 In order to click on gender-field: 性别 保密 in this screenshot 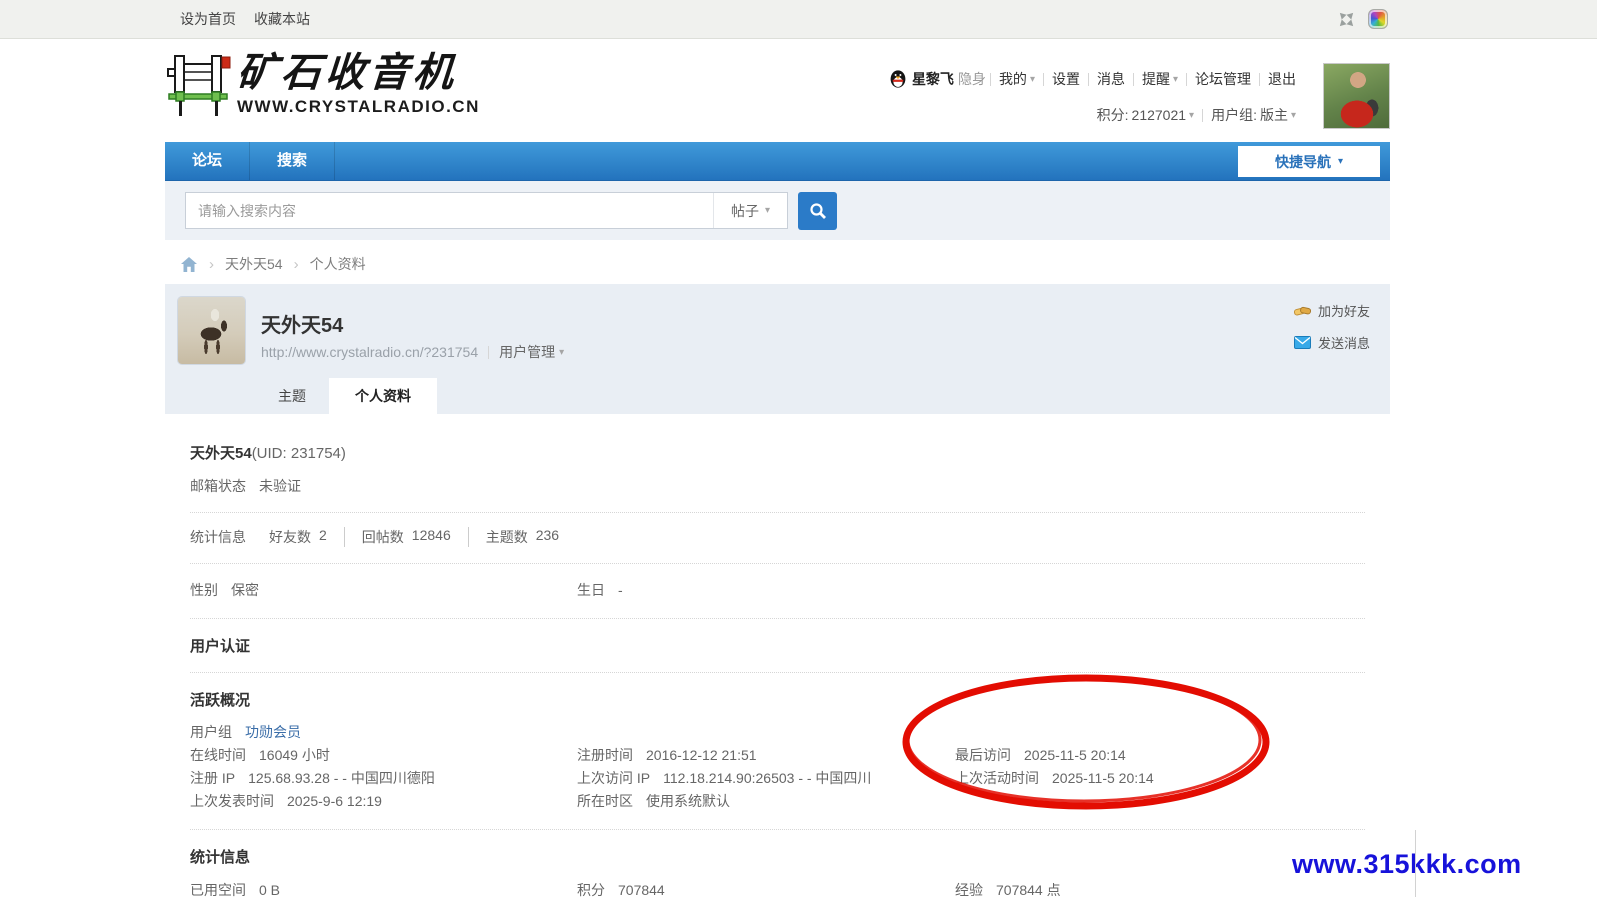, I will do `click(224, 590)`.